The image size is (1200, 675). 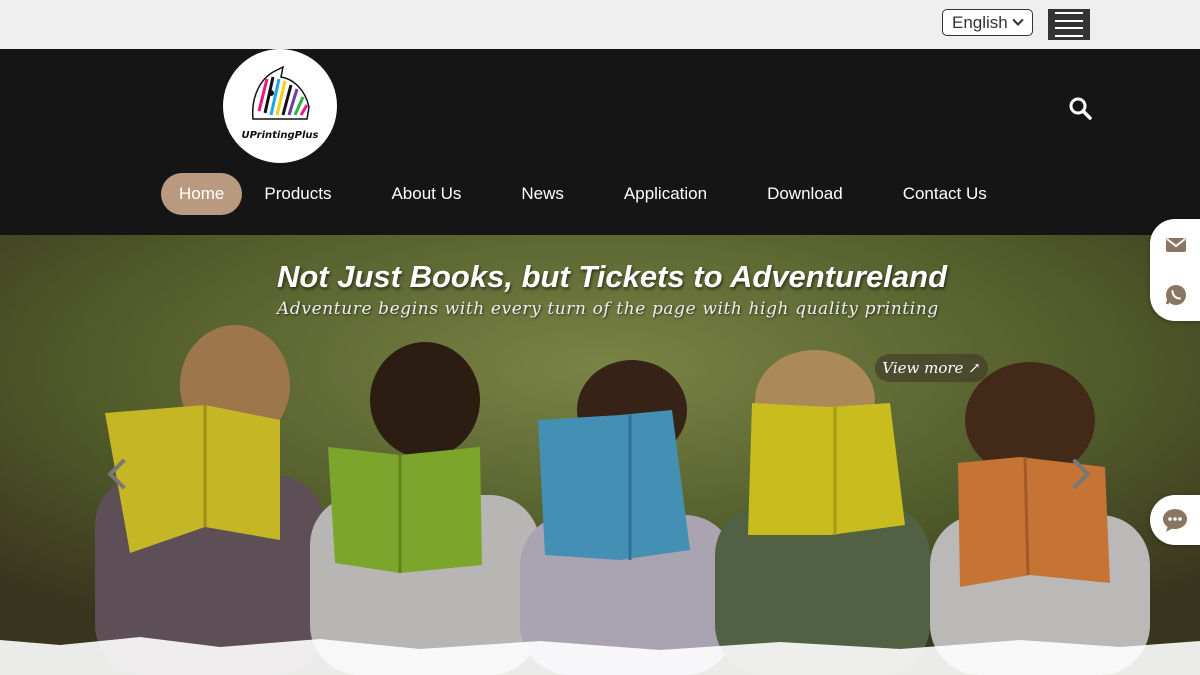 I want to click on nav-item-download: Download, so click(x=805, y=194).